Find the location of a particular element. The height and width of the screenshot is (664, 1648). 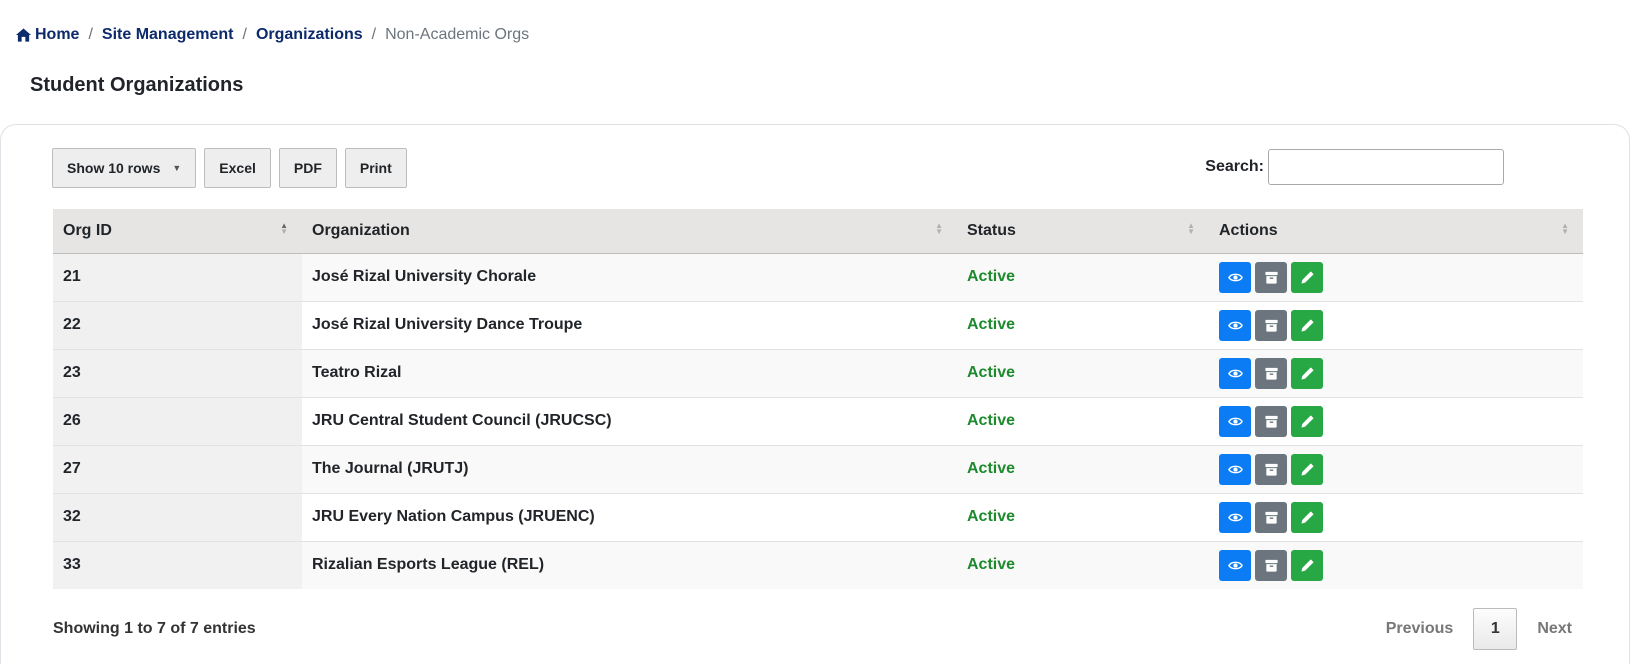

organization-cell: Rizalian Esports League (REL) is located at coordinates (629, 564).